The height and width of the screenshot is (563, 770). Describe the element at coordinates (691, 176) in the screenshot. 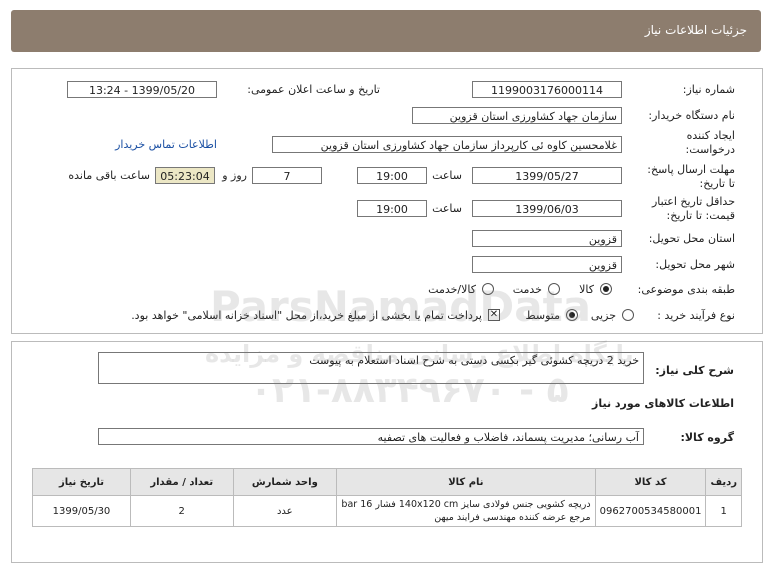

I see `deadline-label: مهلت ارسال پاسخ: تا تاریخ:` at that location.